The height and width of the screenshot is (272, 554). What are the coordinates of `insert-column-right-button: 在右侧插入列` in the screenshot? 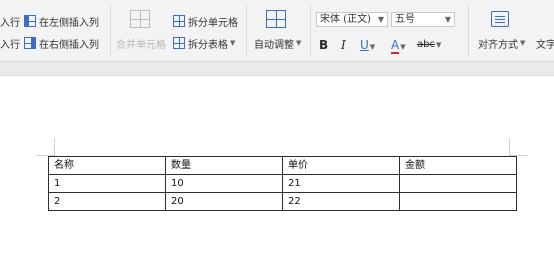 It's located at (61, 43).